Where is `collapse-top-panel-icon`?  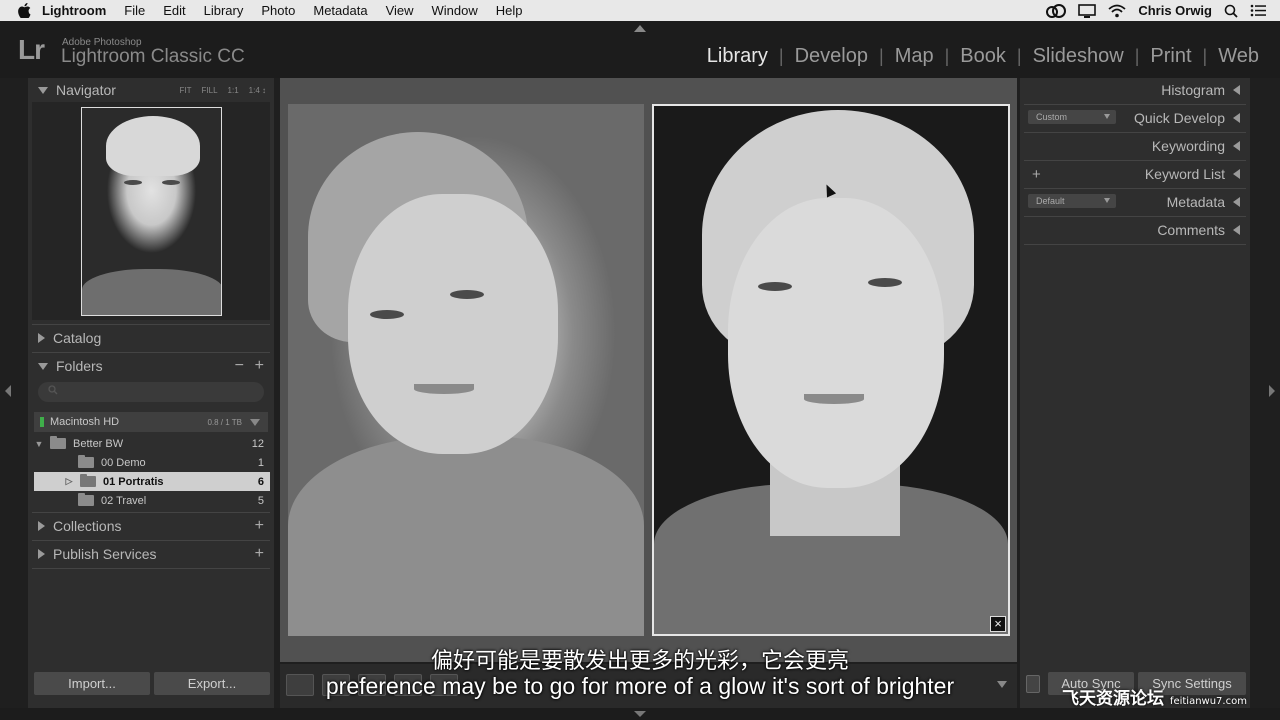
collapse-top-panel-icon is located at coordinates (640, 28).